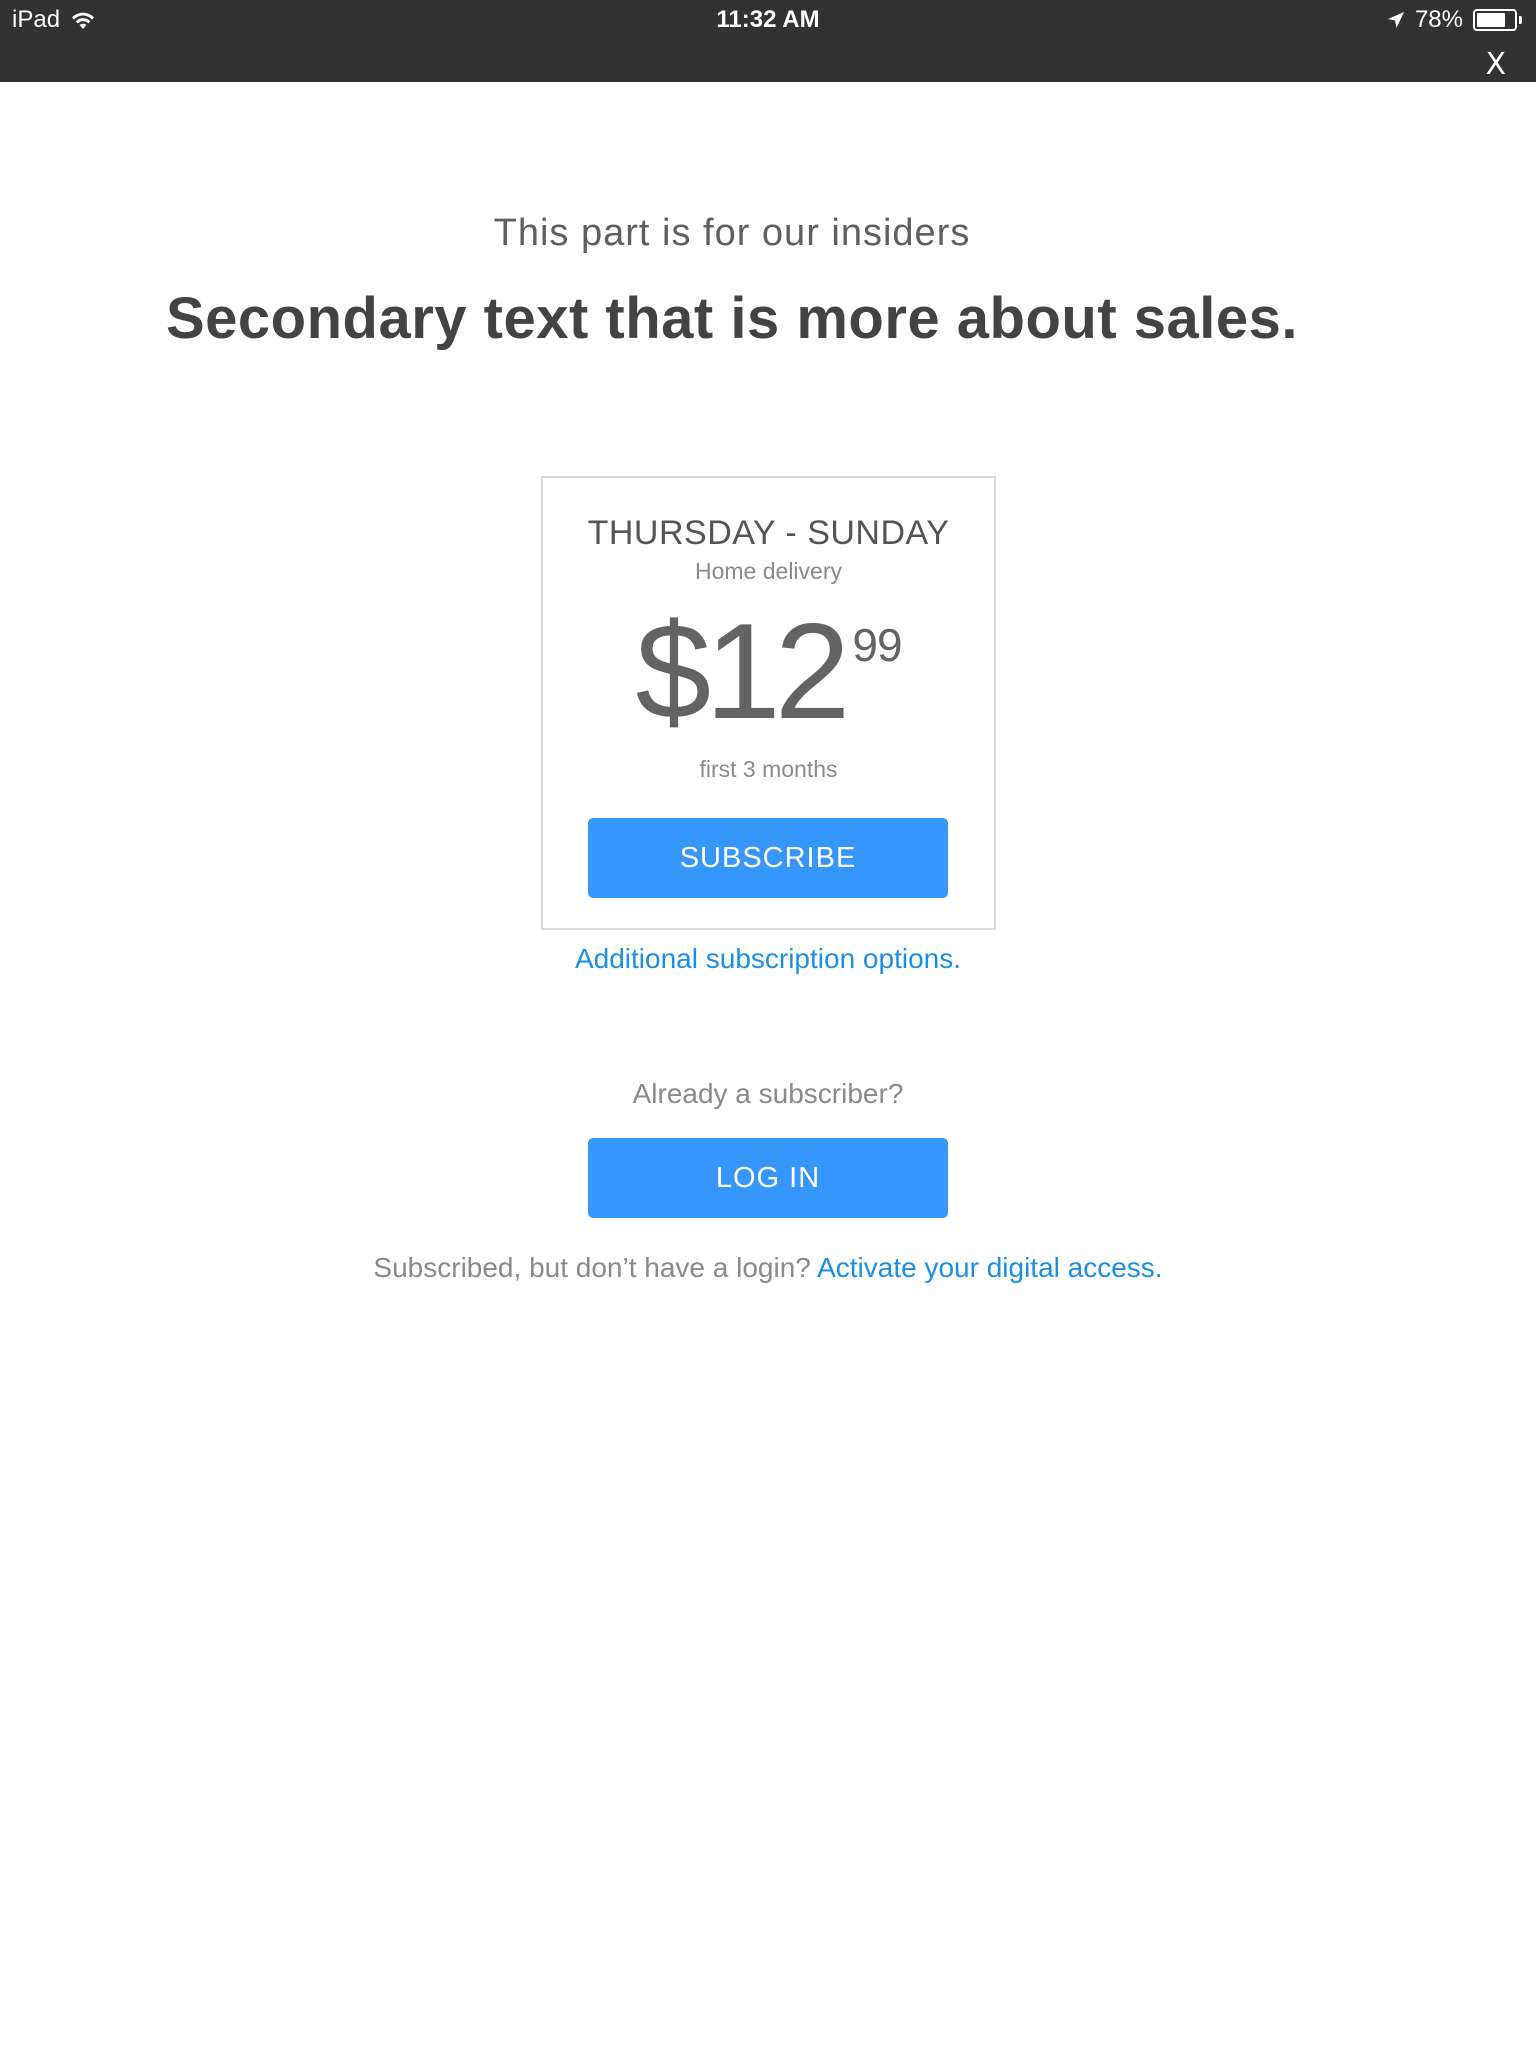 The image size is (1536, 2048). What do you see at coordinates (1495, 65) in the screenshot?
I see `close-icon: X` at bounding box center [1495, 65].